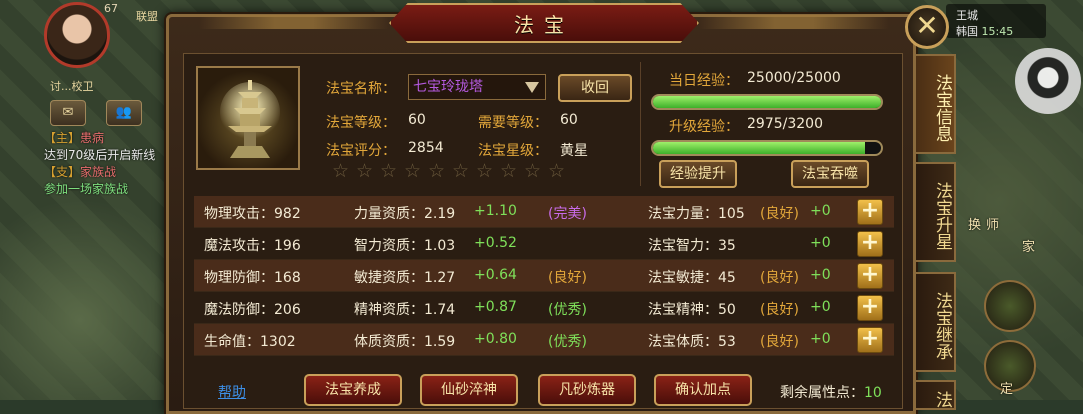  What do you see at coordinates (936, 322) in the screenshot?
I see `tab-treasure-inherit: 法宝继承` at bounding box center [936, 322].